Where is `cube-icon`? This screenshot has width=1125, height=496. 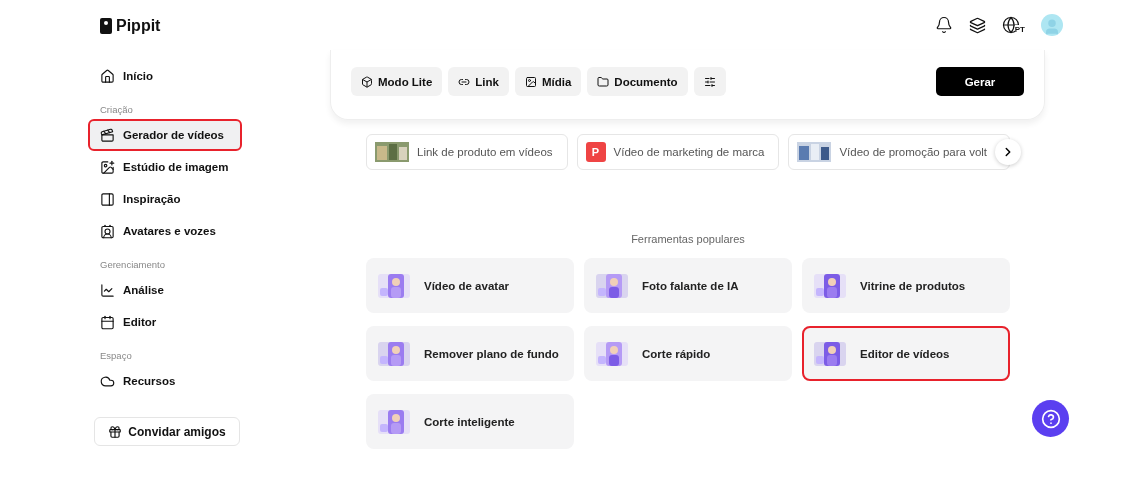
cube-icon is located at coordinates (367, 81).